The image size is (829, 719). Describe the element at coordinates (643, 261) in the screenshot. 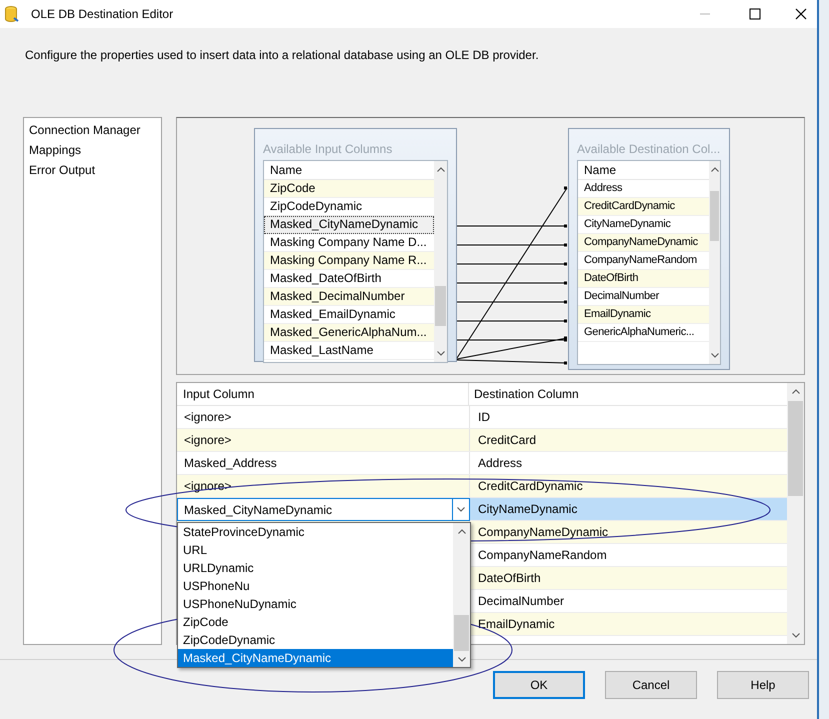

I see `column-list-item: CompanyNameRandom` at that location.